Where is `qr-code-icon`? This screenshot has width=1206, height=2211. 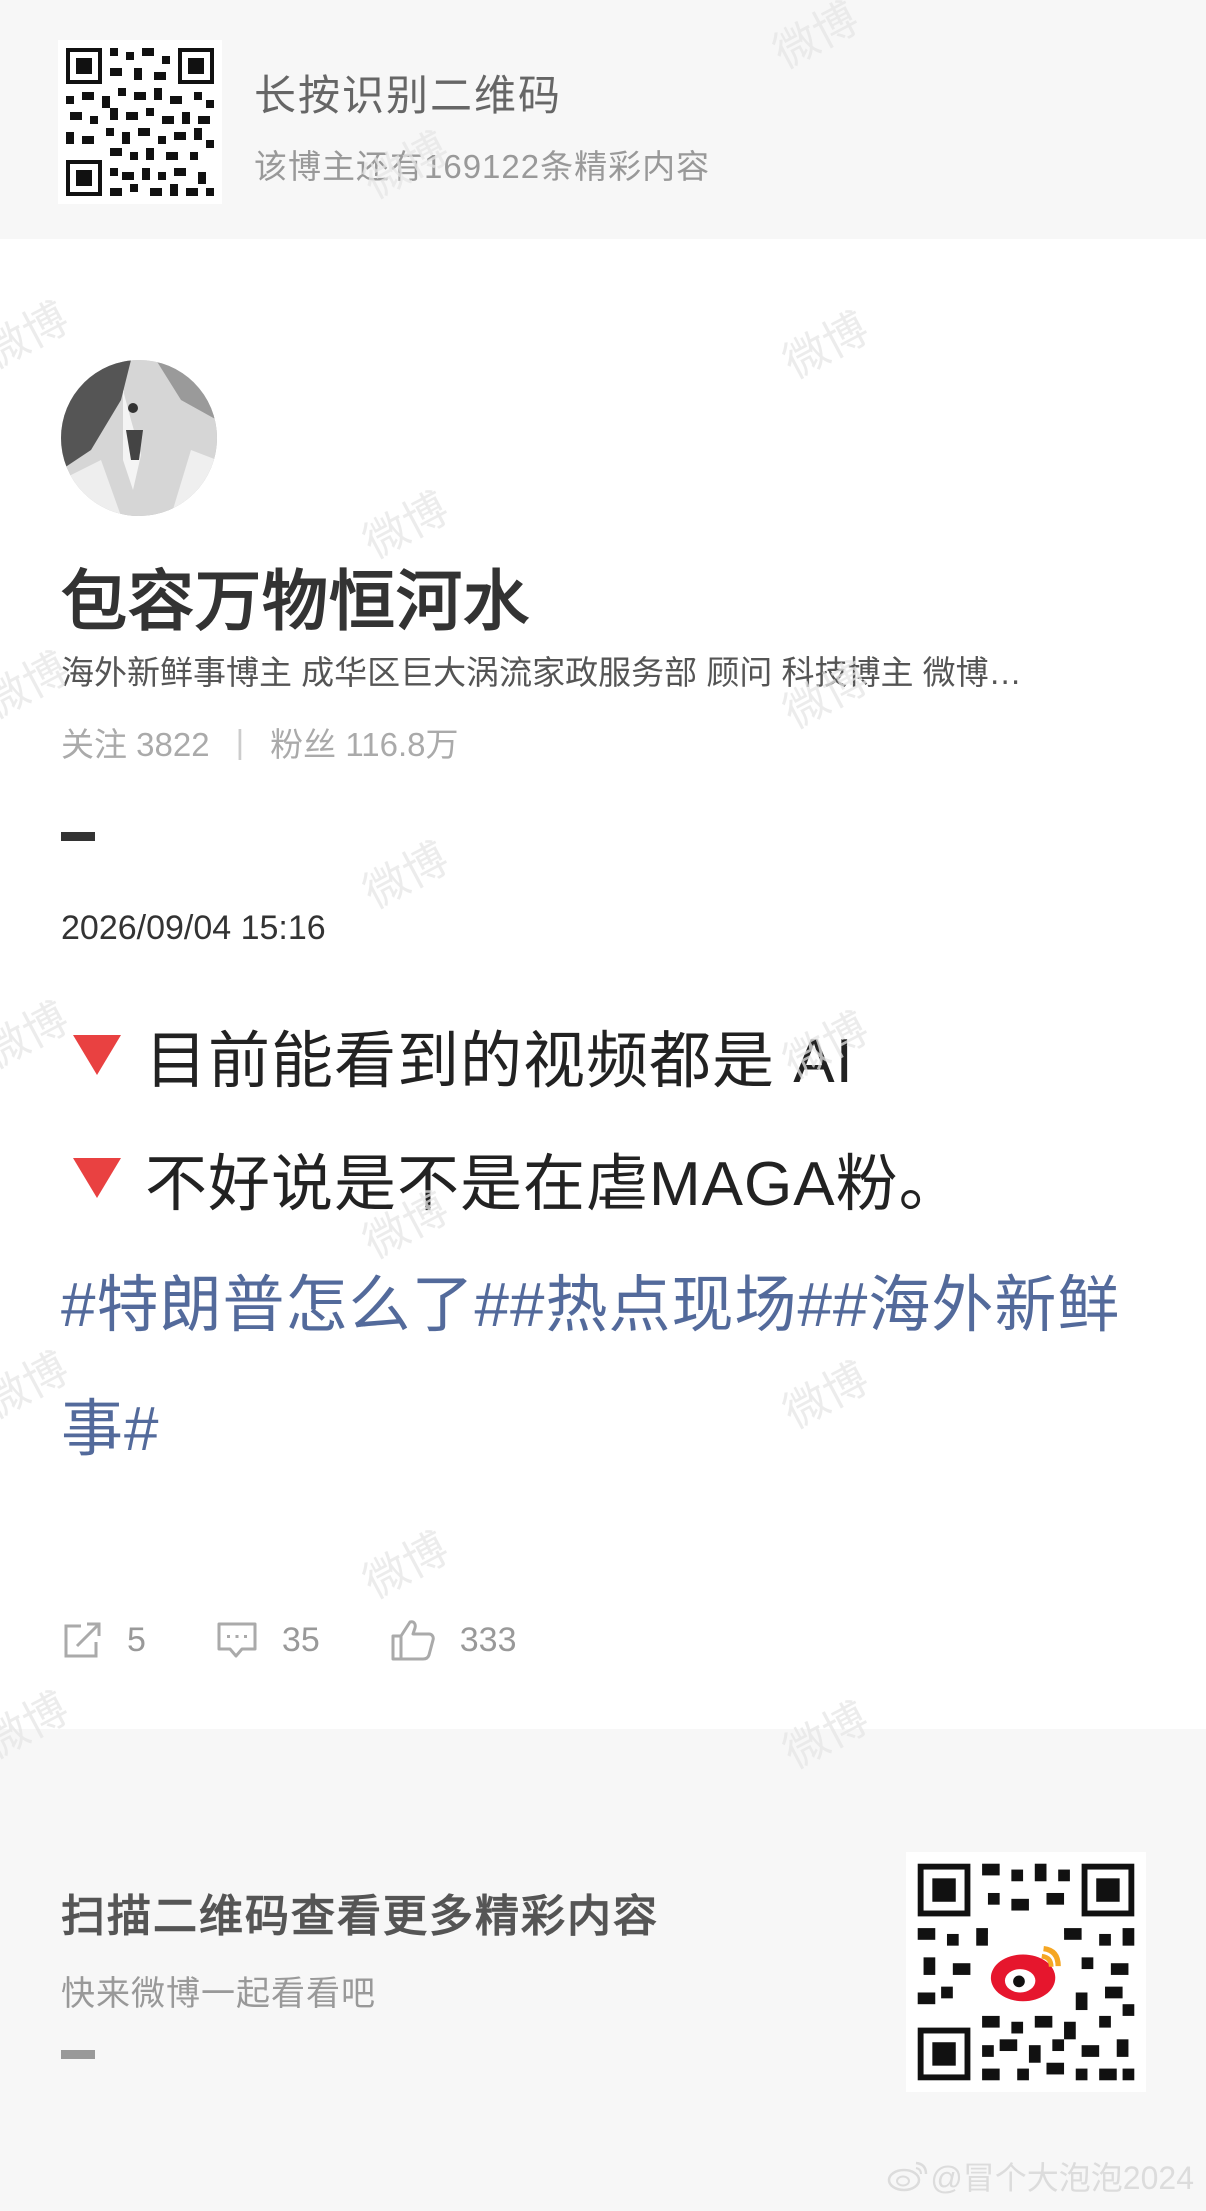 qr-code-icon is located at coordinates (140, 122).